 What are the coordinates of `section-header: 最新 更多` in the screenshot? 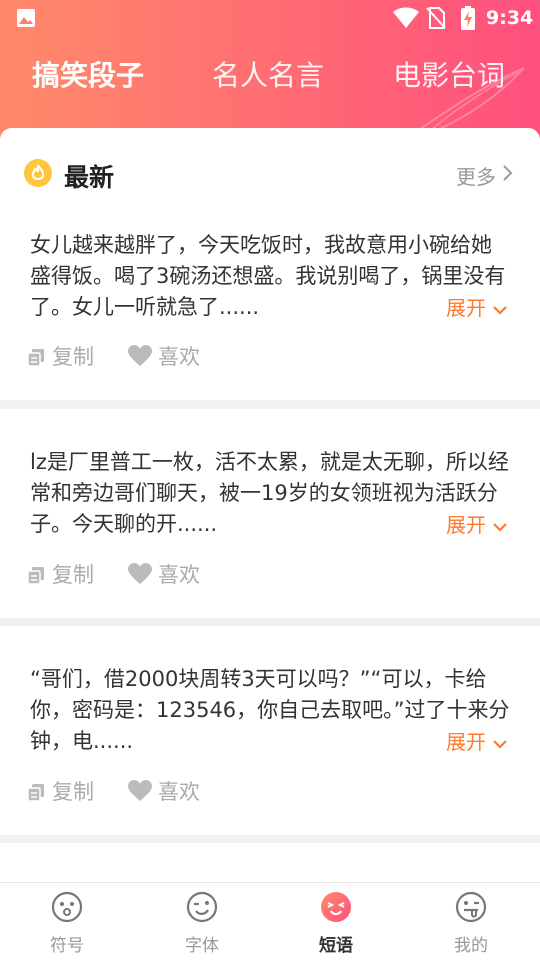 It's located at (270, 170).